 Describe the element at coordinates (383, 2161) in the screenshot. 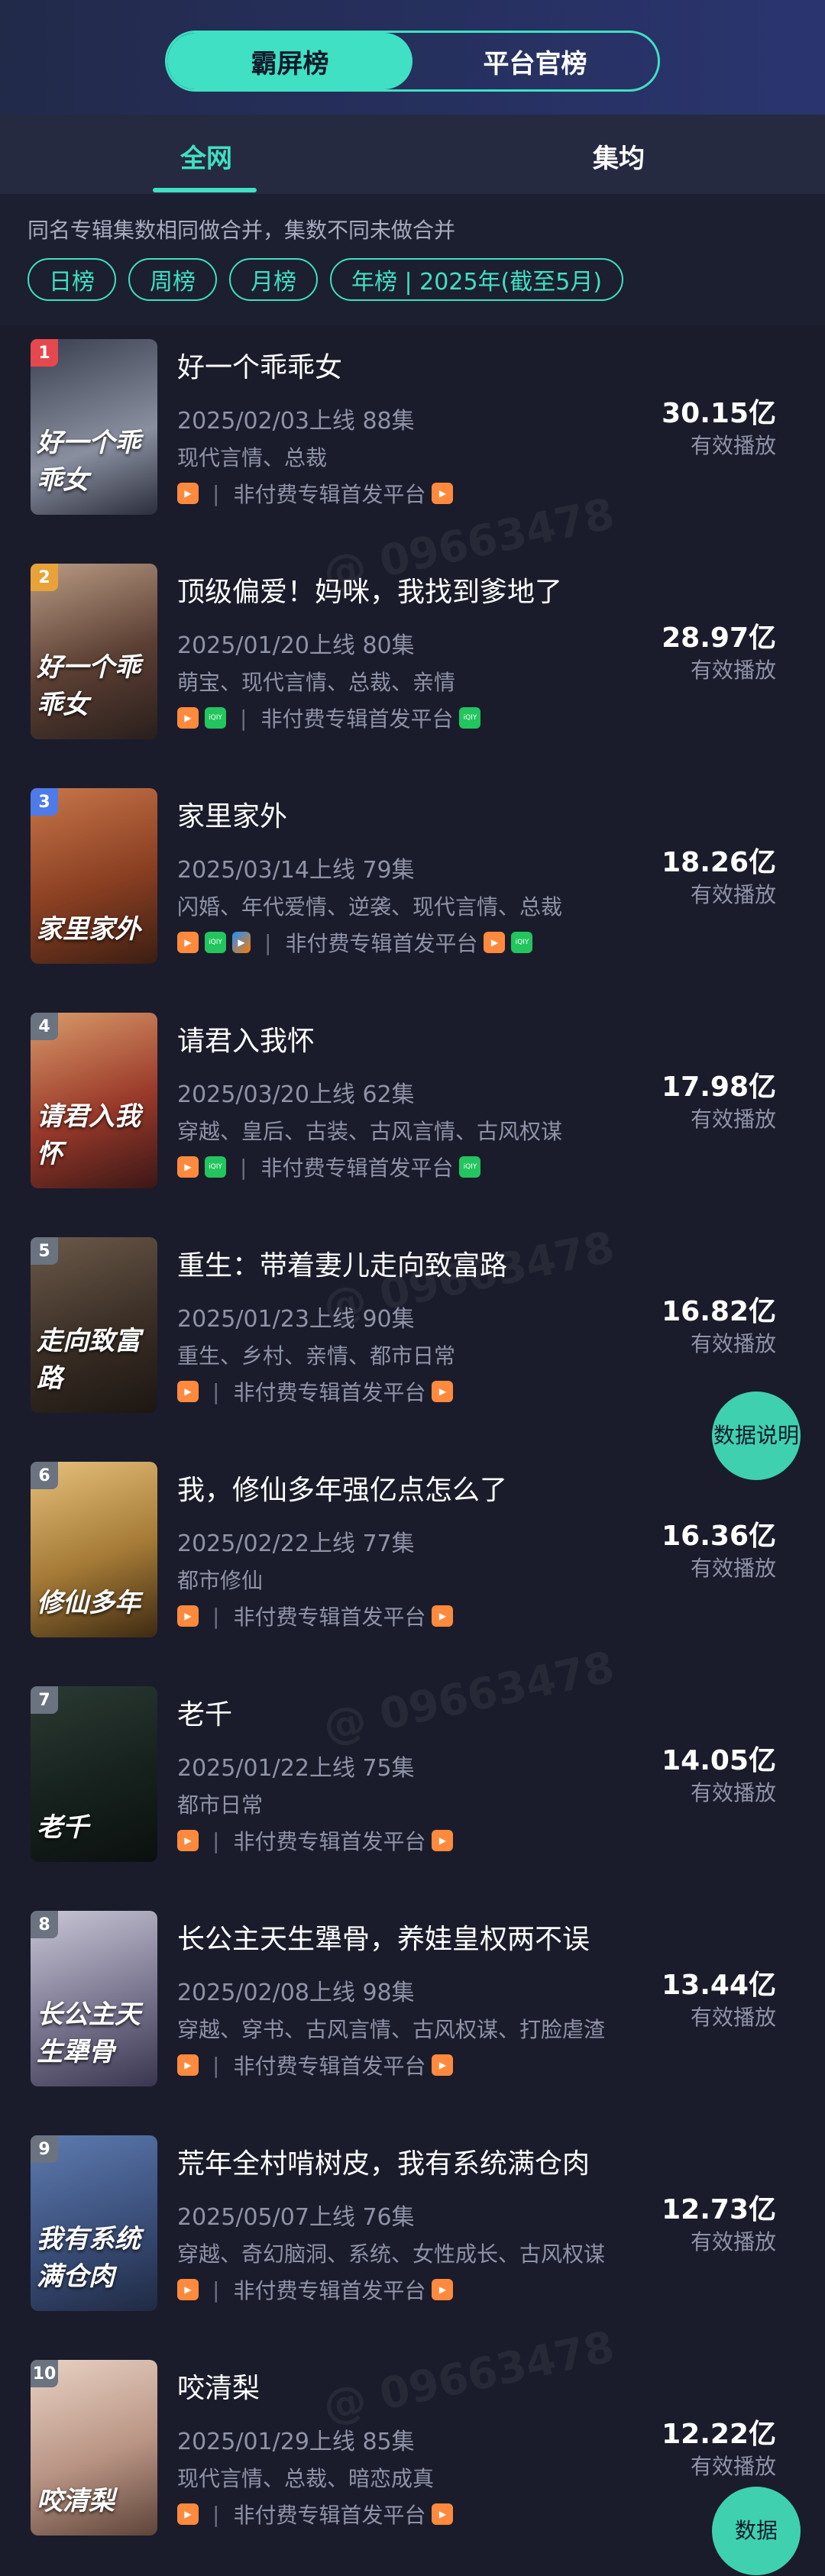

I see `drama-title: 荒年全村啃树皮，我有系统满仓肉` at that location.